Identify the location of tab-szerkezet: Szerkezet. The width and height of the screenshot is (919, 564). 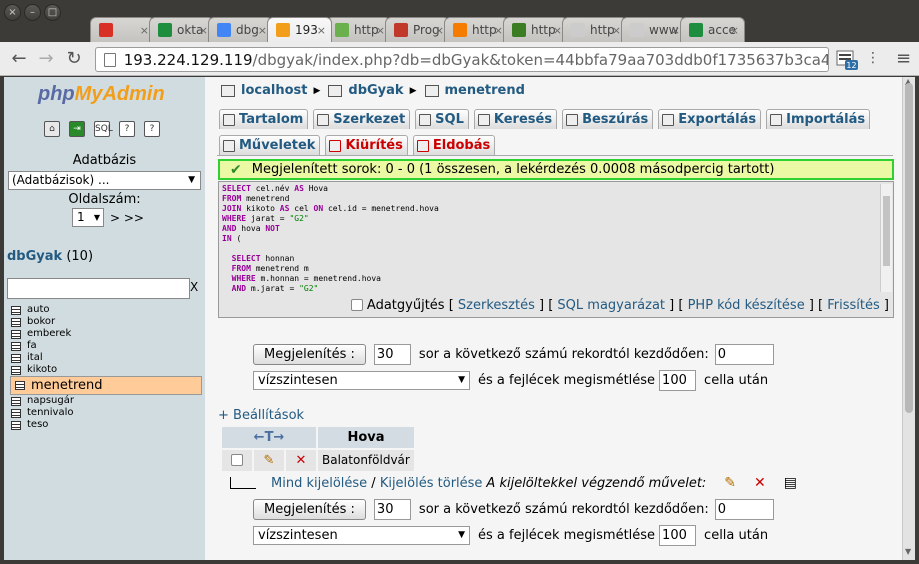
(362, 119).